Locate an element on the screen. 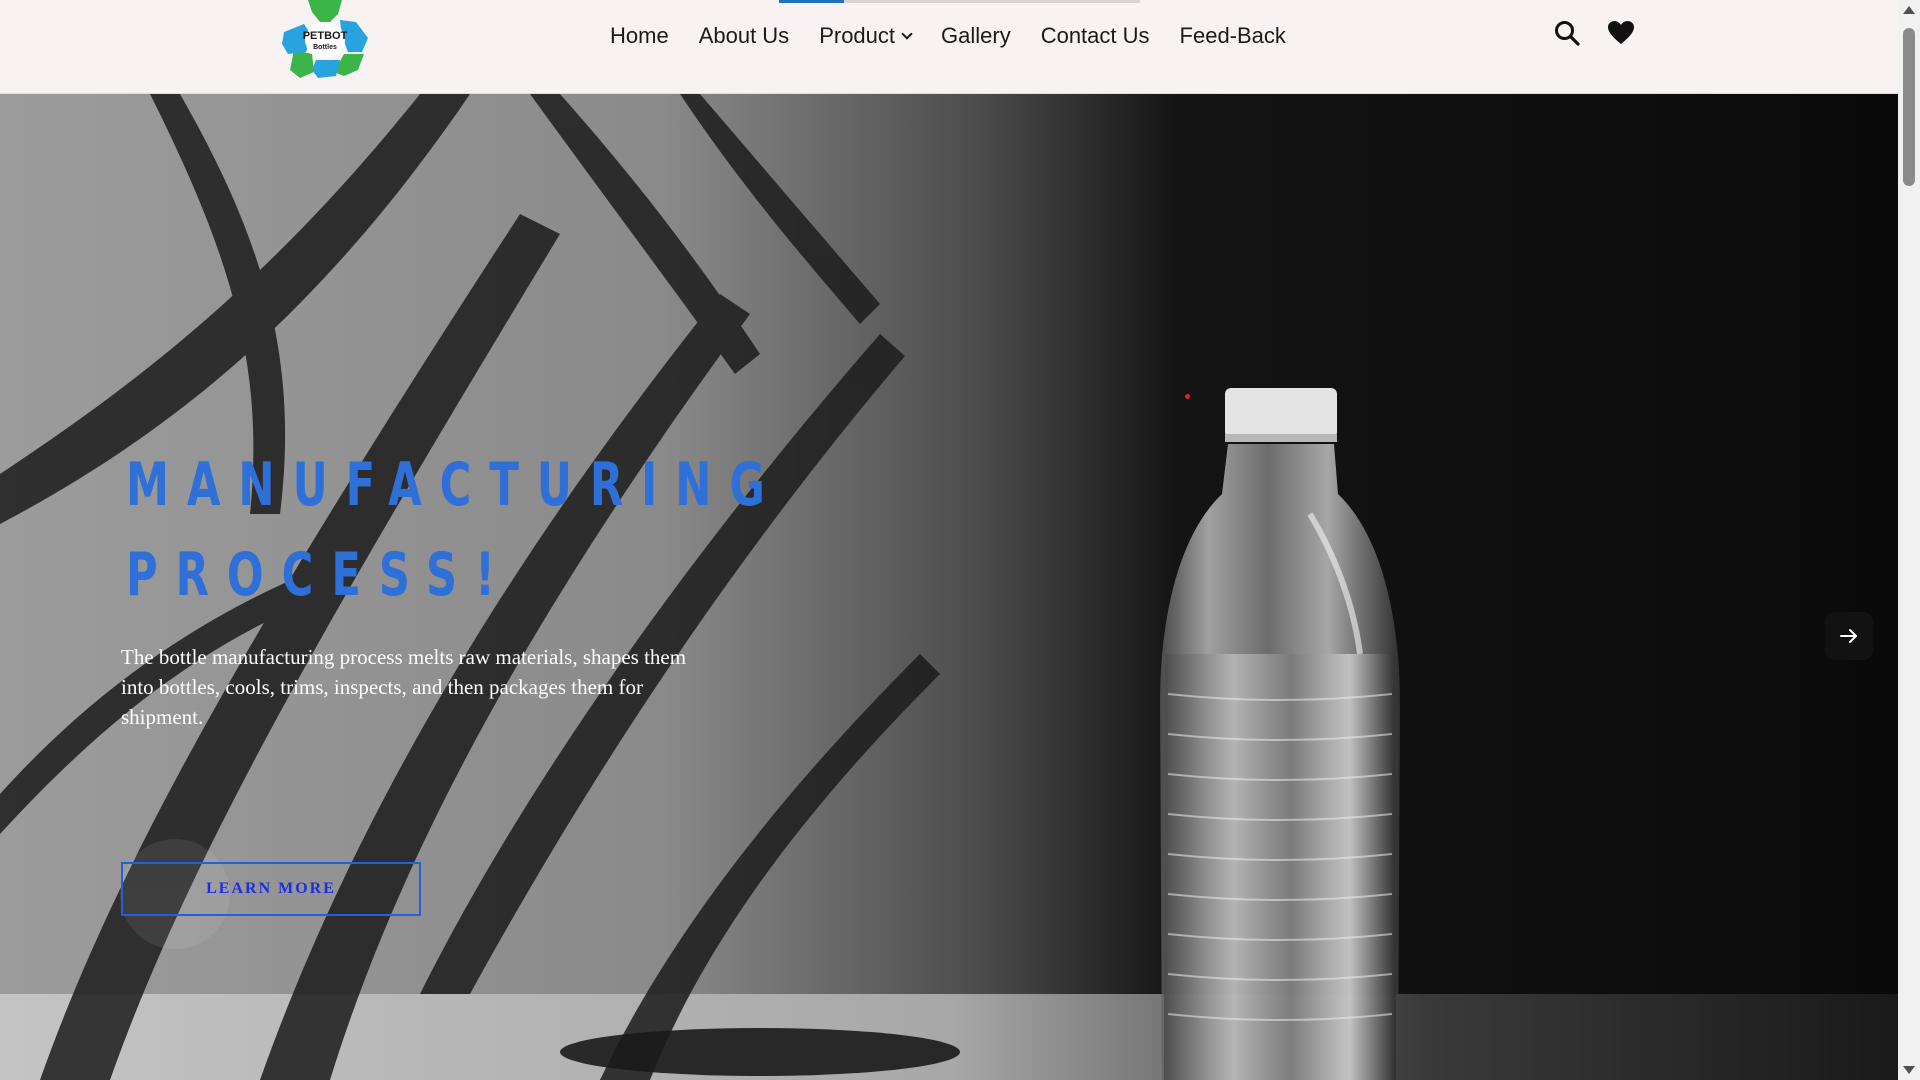 This screenshot has width=1920, height=1080. scroll-up-arrow-icon is located at coordinates (1909, 10).